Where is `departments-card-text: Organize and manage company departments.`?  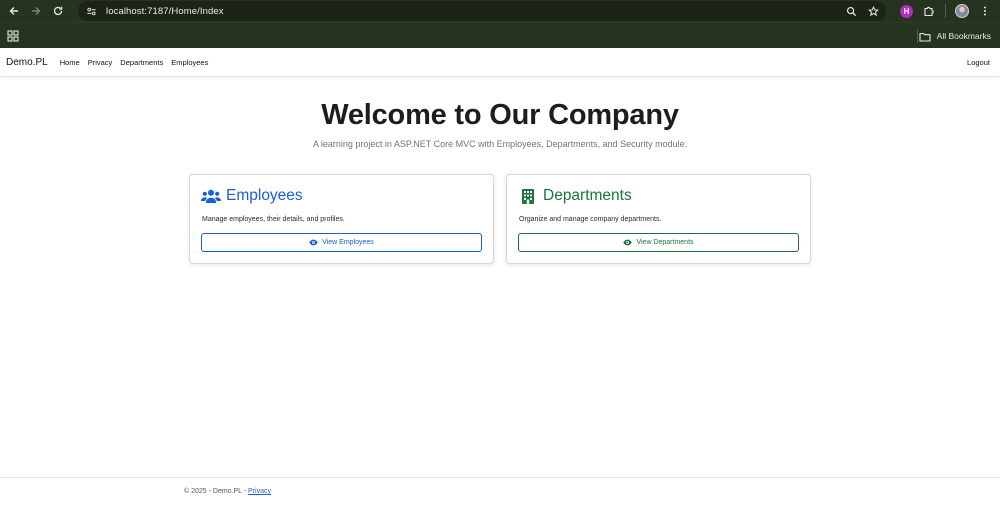 departments-card-text: Organize and manage company departments. is located at coordinates (590, 219).